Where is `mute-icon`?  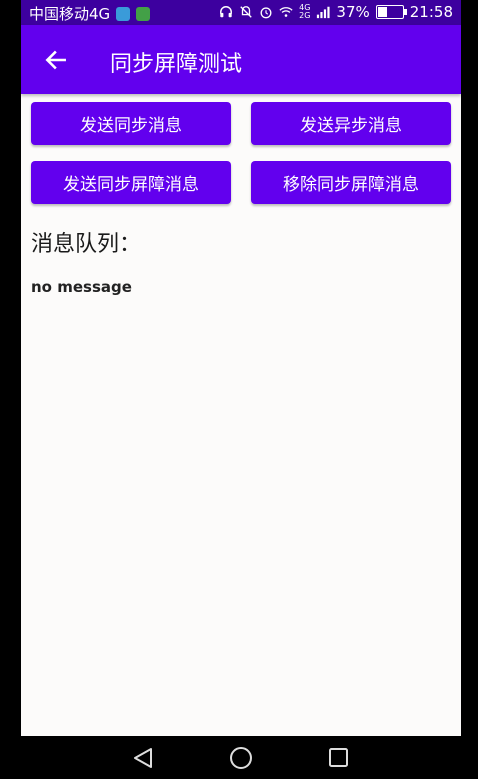 mute-icon is located at coordinates (246, 12).